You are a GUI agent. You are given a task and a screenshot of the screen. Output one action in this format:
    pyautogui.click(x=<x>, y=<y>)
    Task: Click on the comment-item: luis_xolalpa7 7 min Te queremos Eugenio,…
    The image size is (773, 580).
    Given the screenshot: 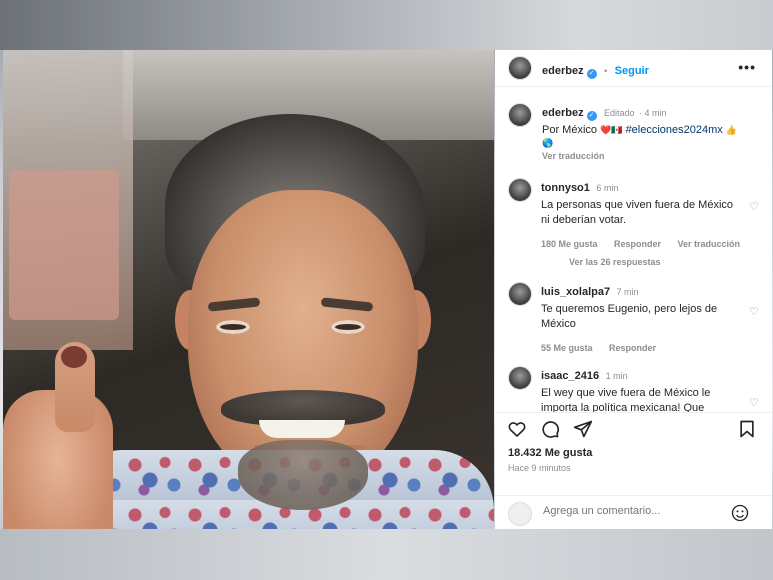 What is the action you would take?
    pyautogui.click(x=641, y=319)
    